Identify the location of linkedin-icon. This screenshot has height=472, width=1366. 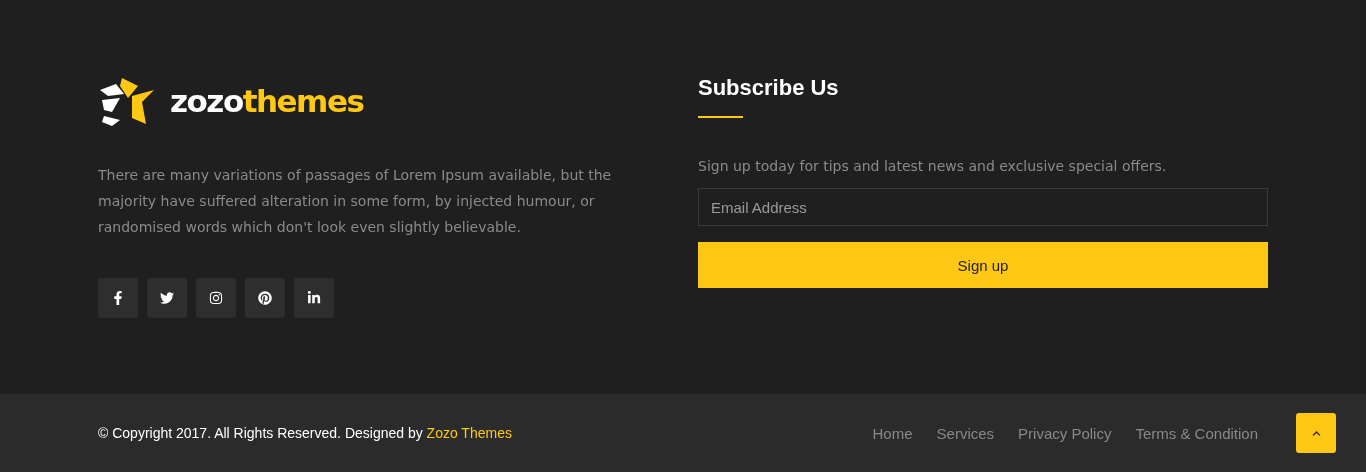
(314, 298).